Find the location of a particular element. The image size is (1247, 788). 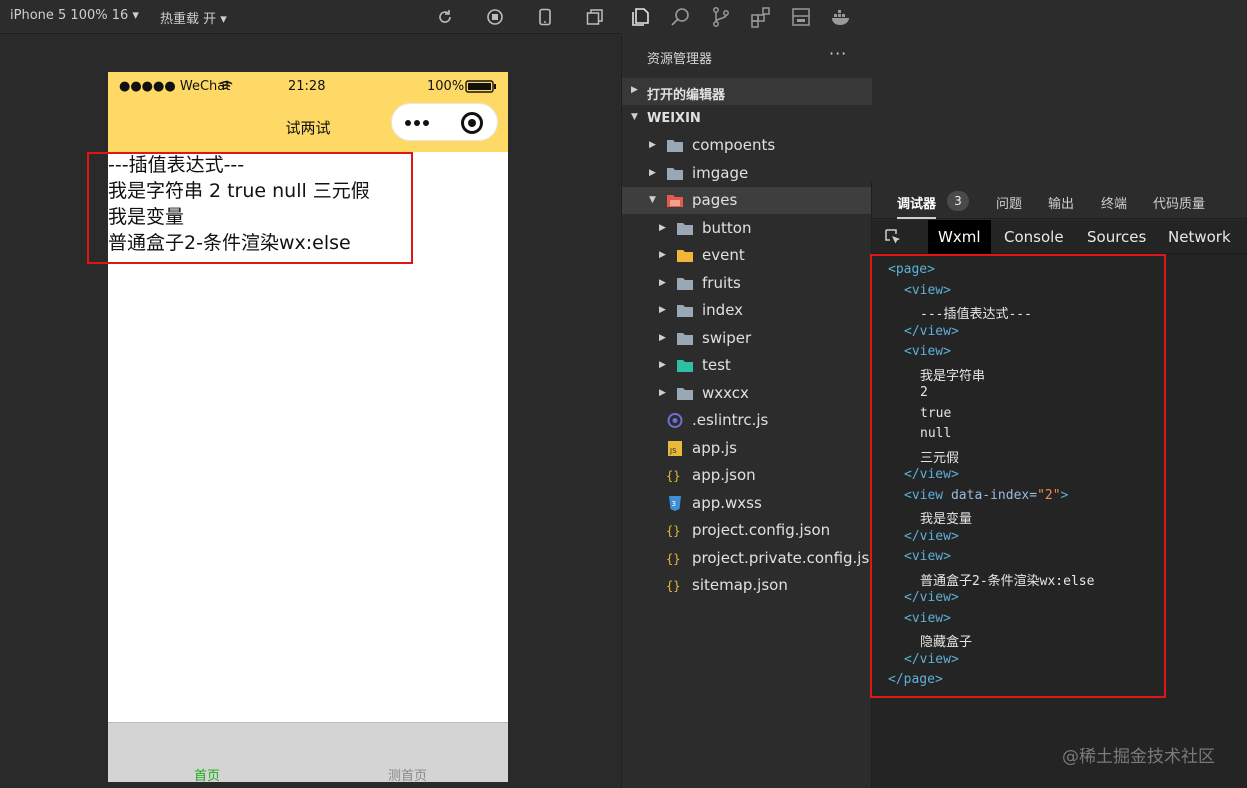

folder-item: ▶ button is located at coordinates (747, 228).